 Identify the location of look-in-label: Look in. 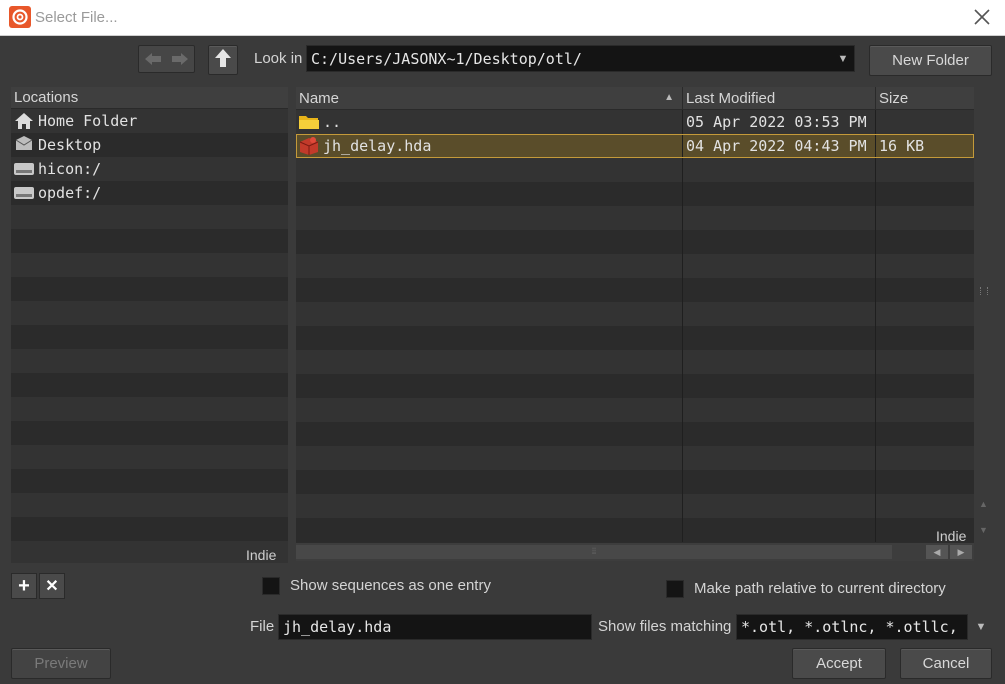
(278, 58).